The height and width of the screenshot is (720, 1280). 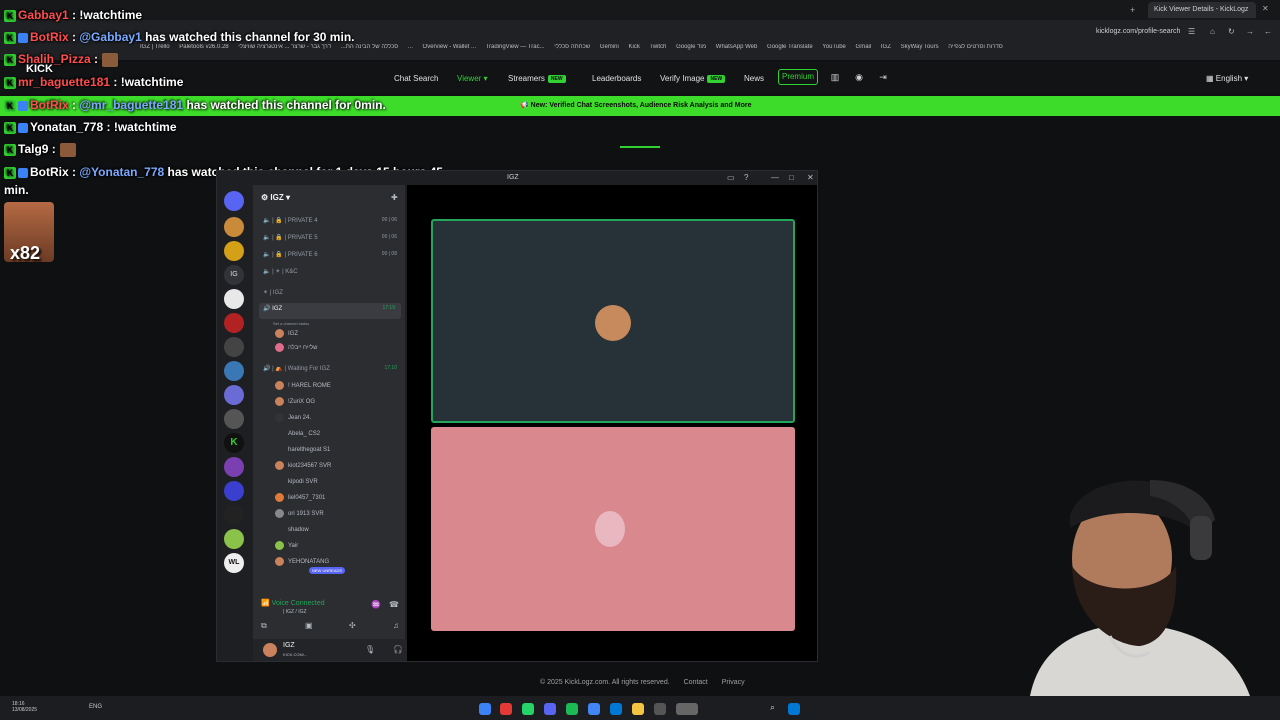 I want to click on windows-start-icon, so click(x=794, y=709).